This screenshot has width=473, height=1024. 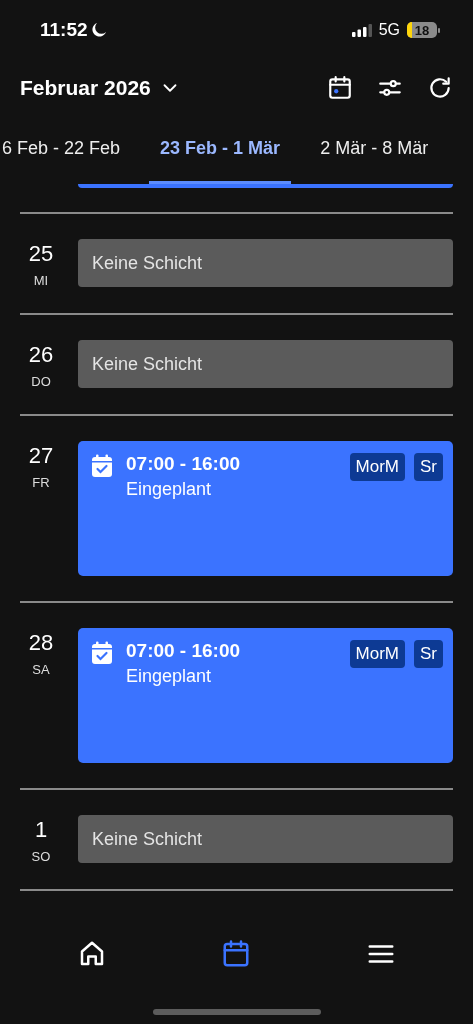 What do you see at coordinates (64, 30) in the screenshot?
I see `clock-time: 11:52` at bounding box center [64, 30].